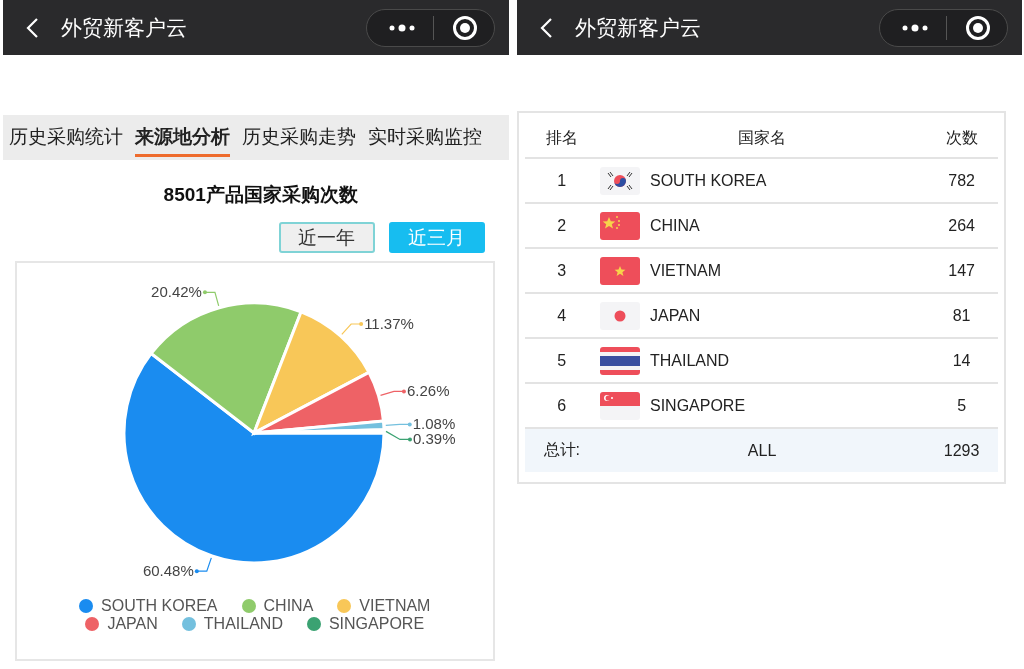  Describe the element at coordinates (961, 360) in the screenshot. I see `count-cell: 14` at that location.